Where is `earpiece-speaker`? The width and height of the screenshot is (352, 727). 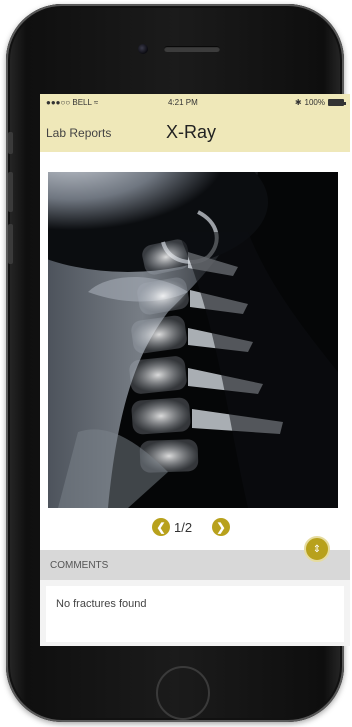
earpiece-speaker is located at coordinates (192, 49).